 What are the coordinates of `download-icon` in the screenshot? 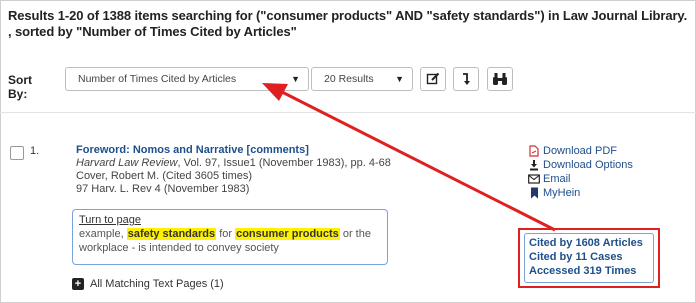 It's located at (534, 165).